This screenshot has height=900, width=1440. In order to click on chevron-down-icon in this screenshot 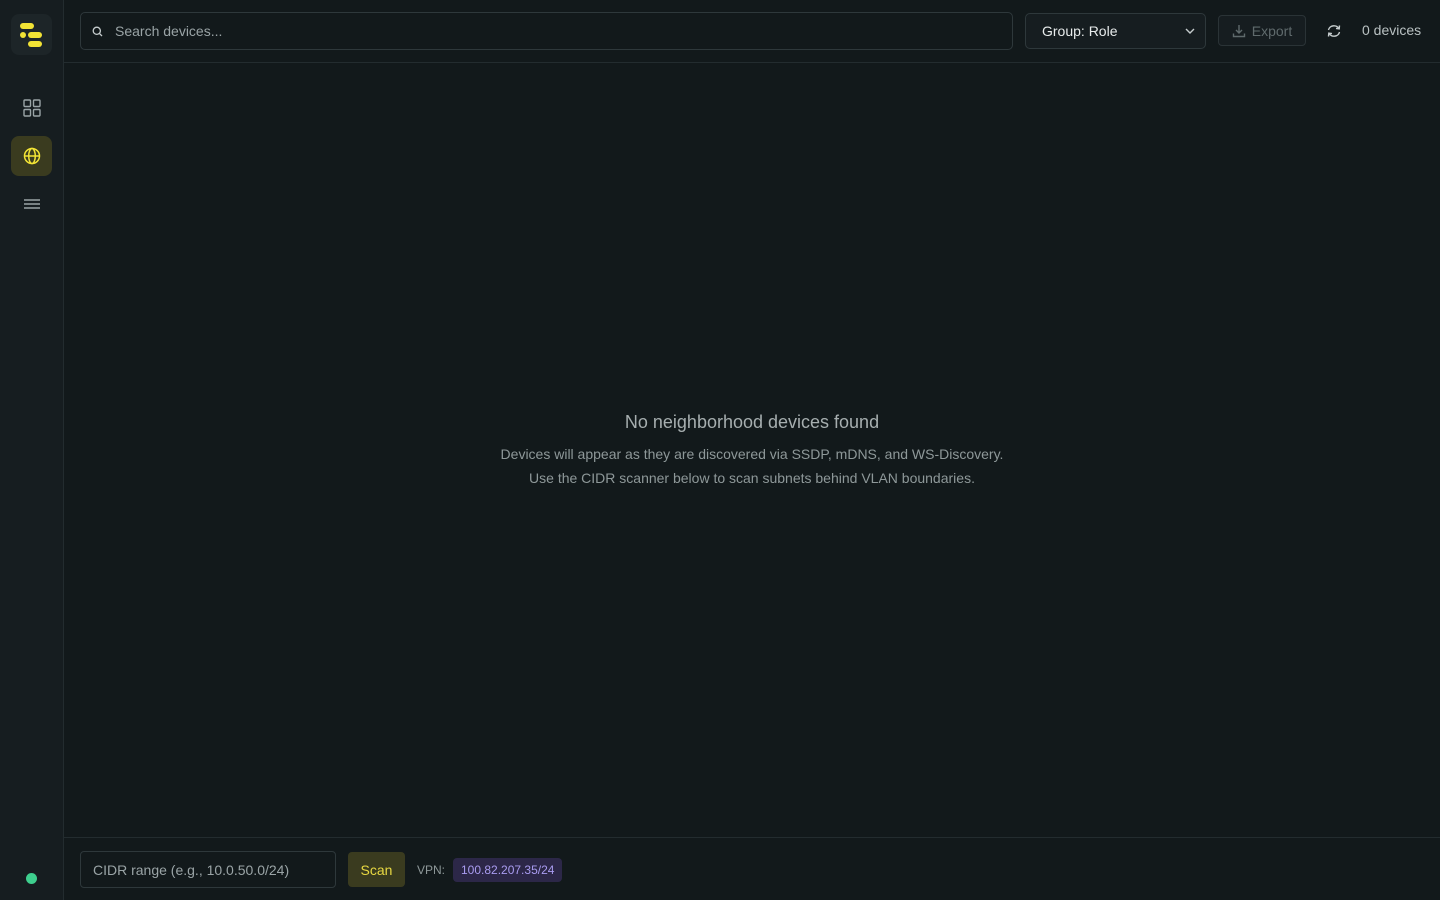, I will do `click(1190, 31)`.